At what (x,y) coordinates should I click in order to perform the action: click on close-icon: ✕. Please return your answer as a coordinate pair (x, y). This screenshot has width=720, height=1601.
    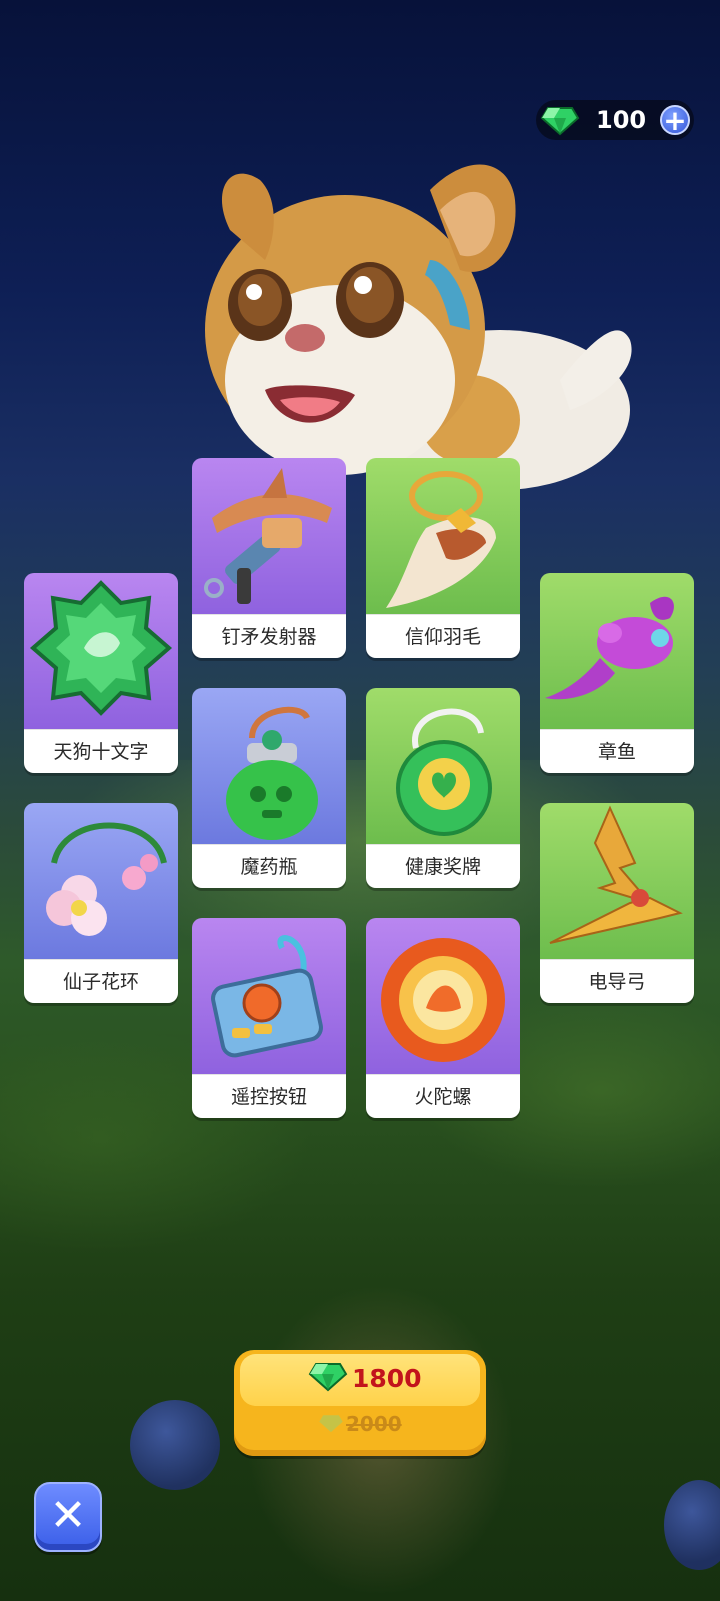
    Looking at the image, I should click on (68, 1515).